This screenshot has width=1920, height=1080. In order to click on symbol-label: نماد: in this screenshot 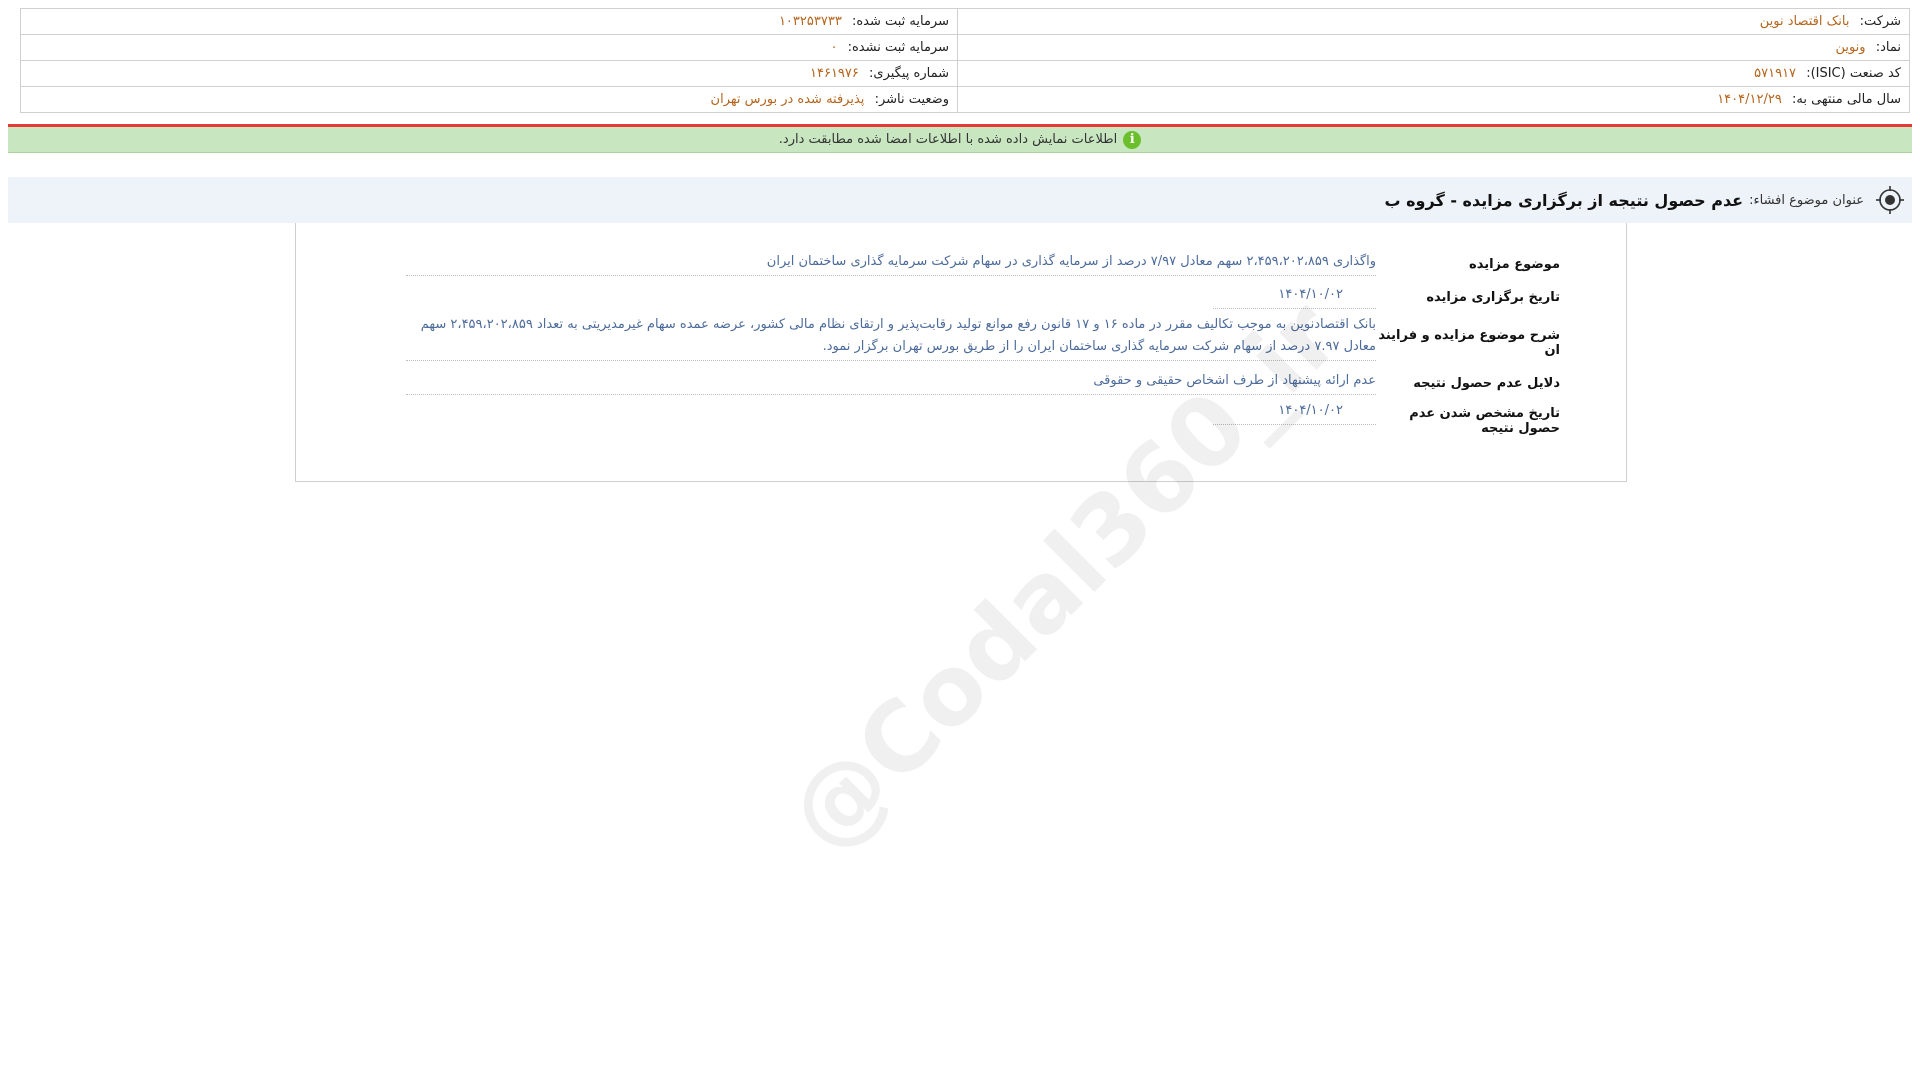, I will do `click(1888, 47)`.